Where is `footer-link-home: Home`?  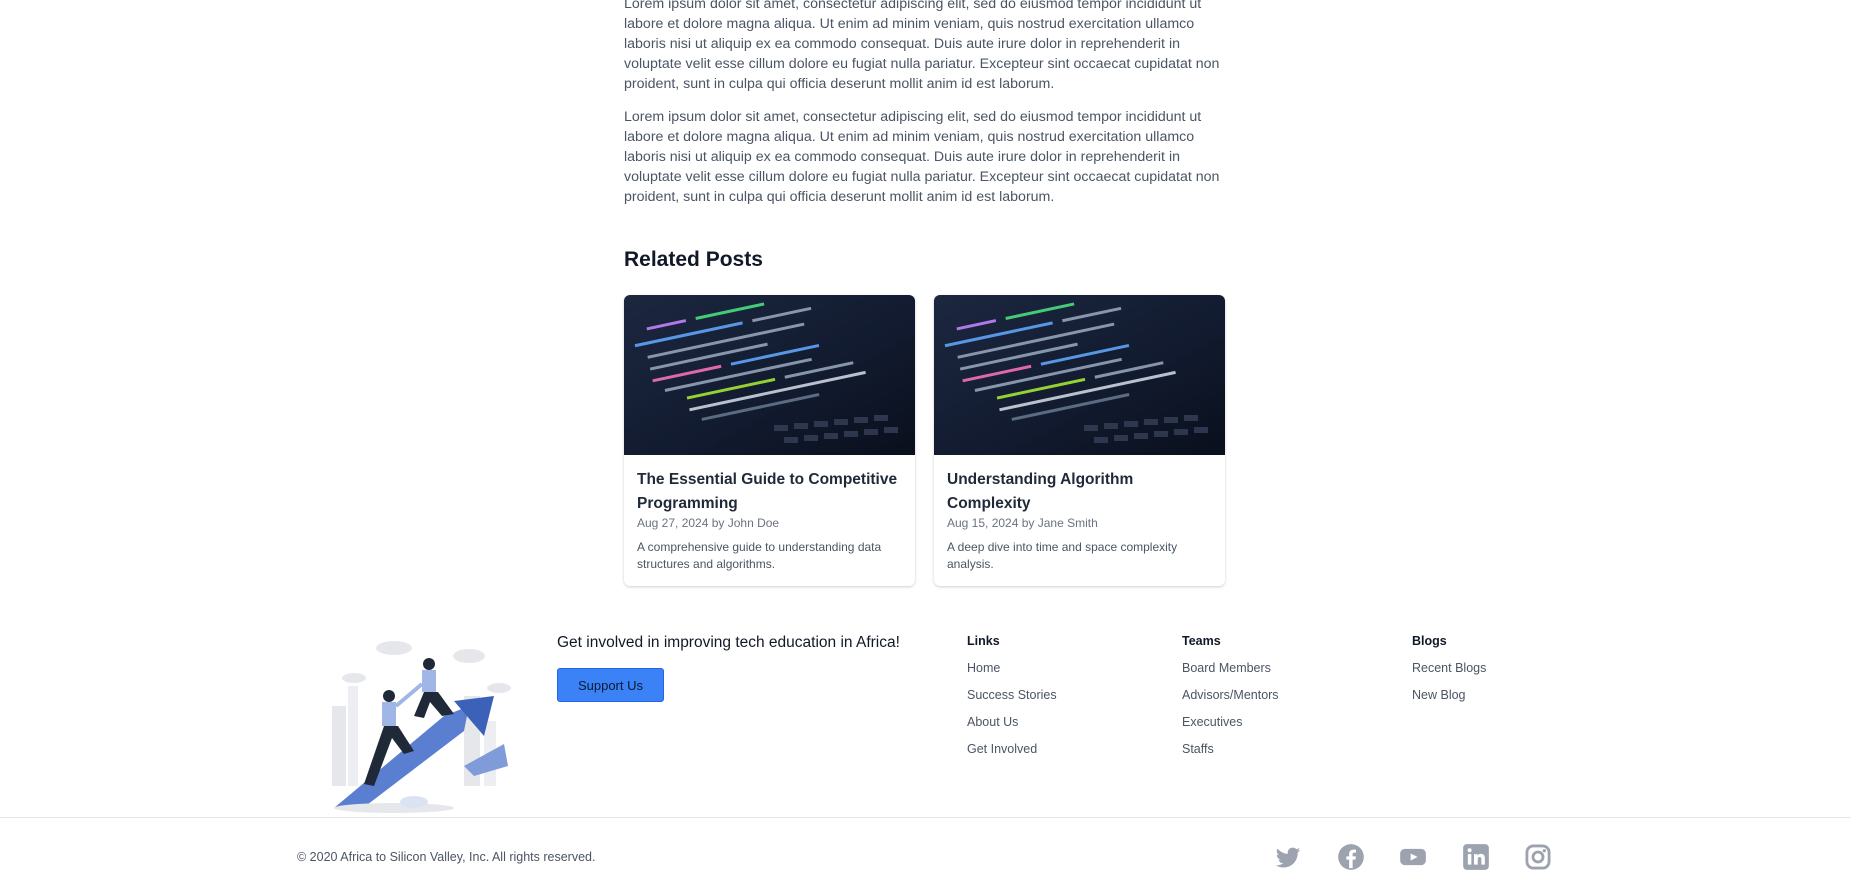 footer-link-home: Home is located at coordinates (1012, 674).